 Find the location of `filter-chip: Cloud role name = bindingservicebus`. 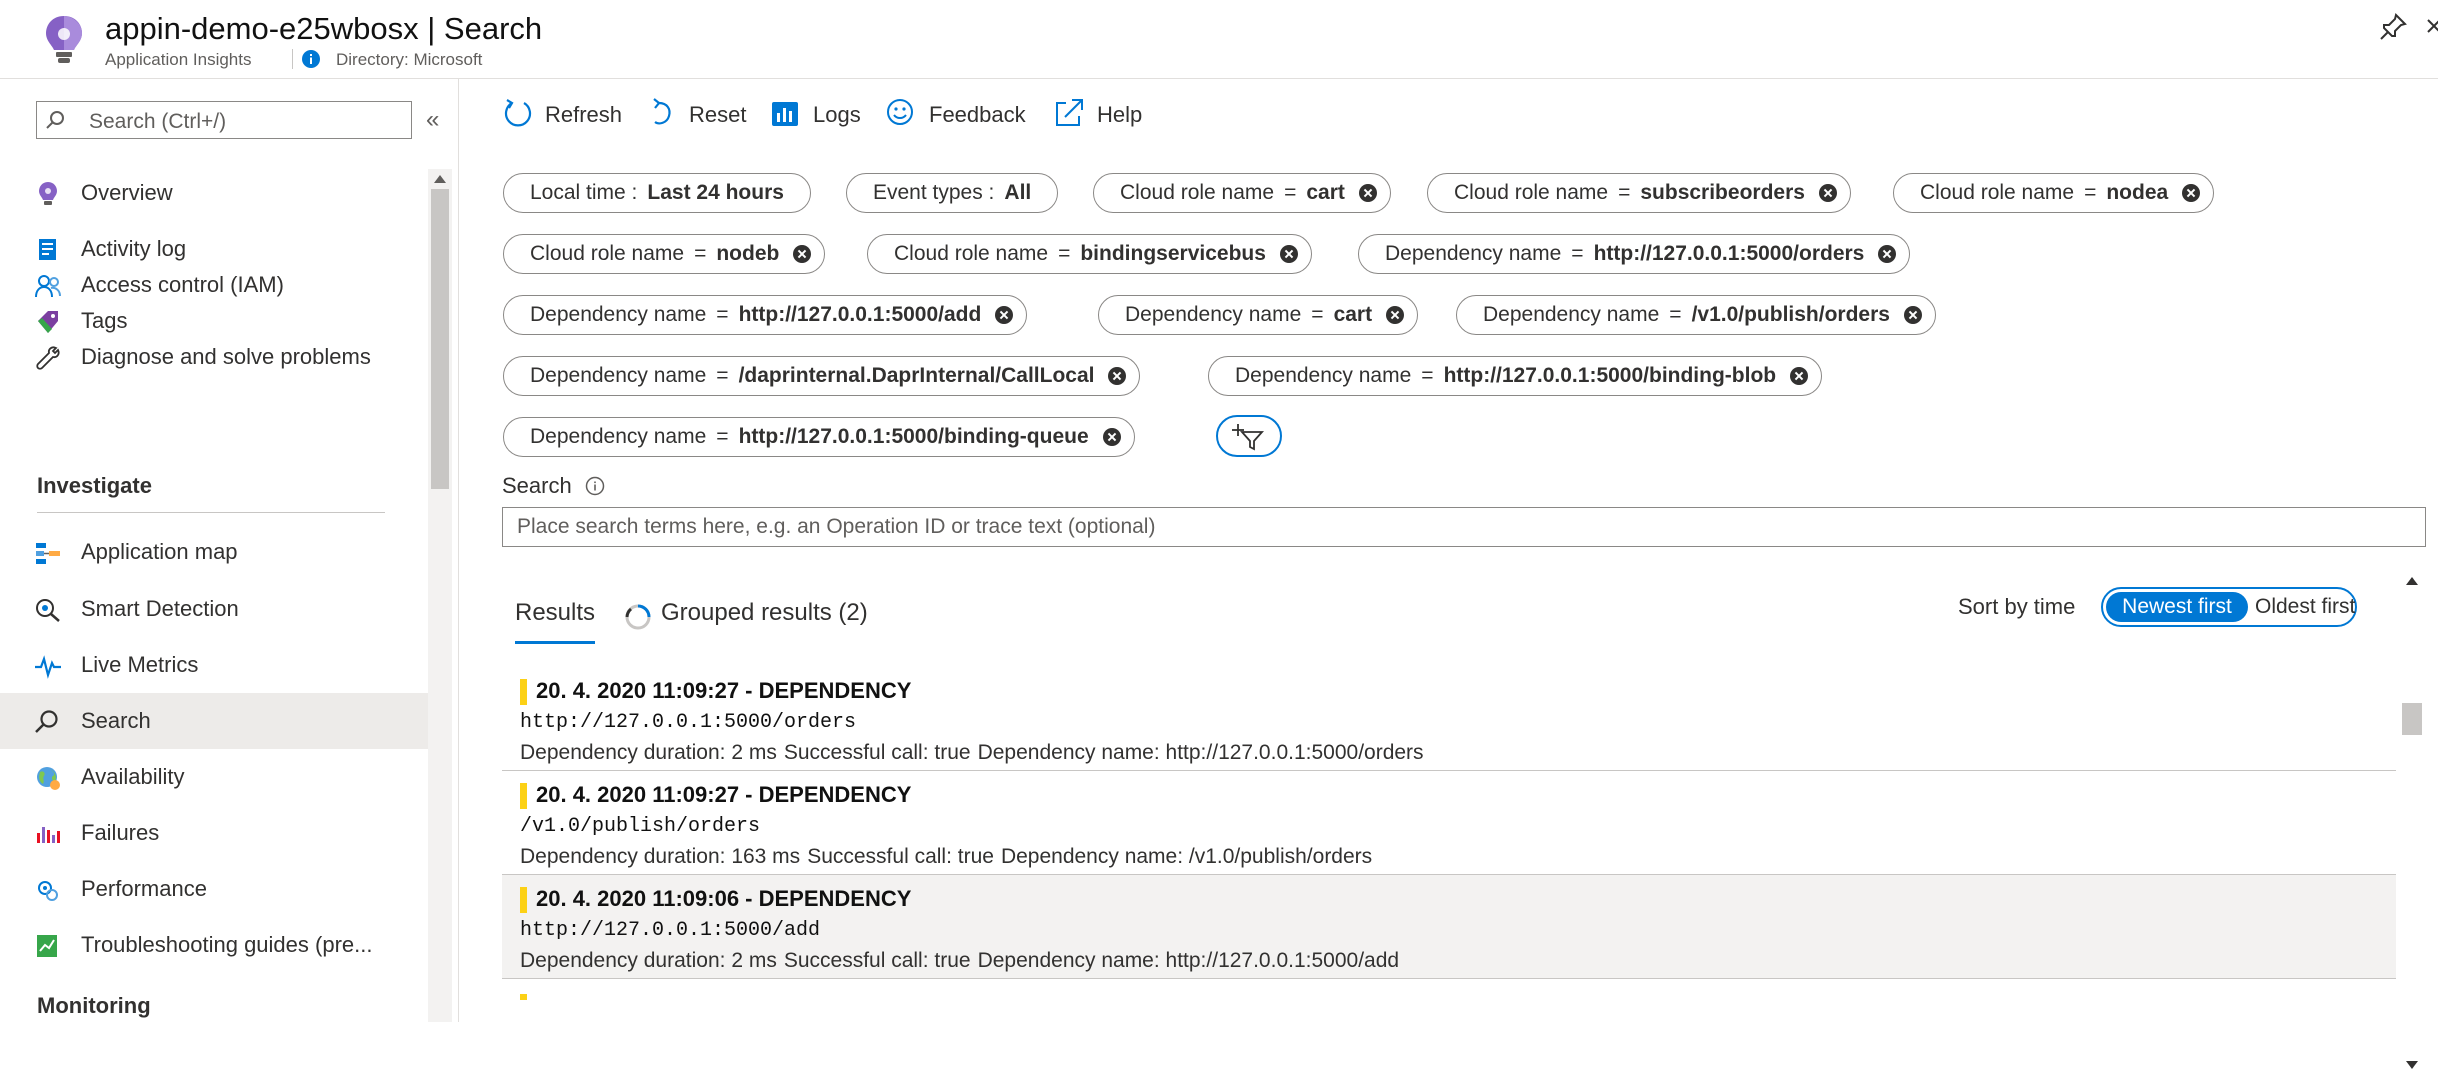

filter-chip: Cloud role name = bindingservicebus is located at coordinates (1089, 254).